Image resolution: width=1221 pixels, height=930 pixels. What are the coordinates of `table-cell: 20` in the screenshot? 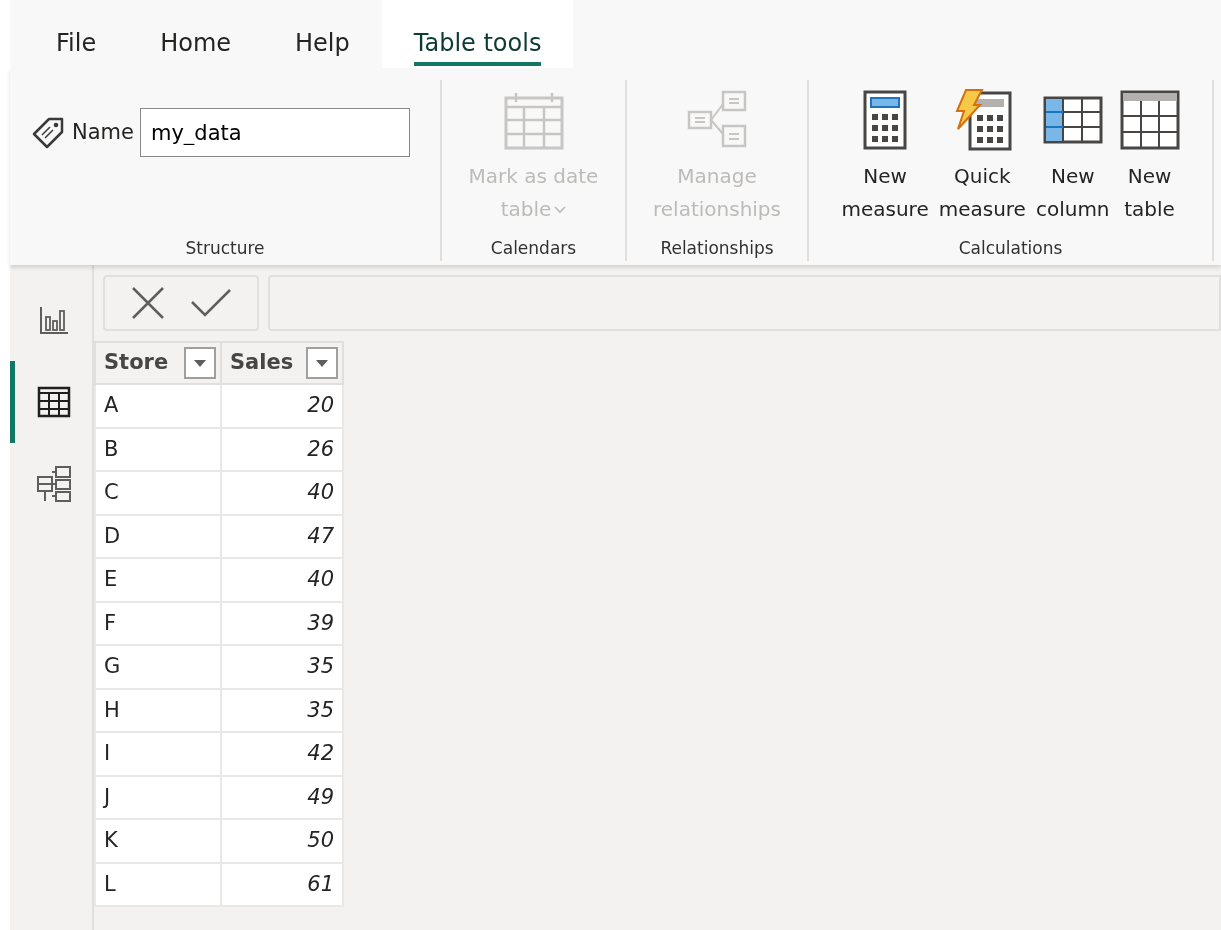 It's located at (282, 406).